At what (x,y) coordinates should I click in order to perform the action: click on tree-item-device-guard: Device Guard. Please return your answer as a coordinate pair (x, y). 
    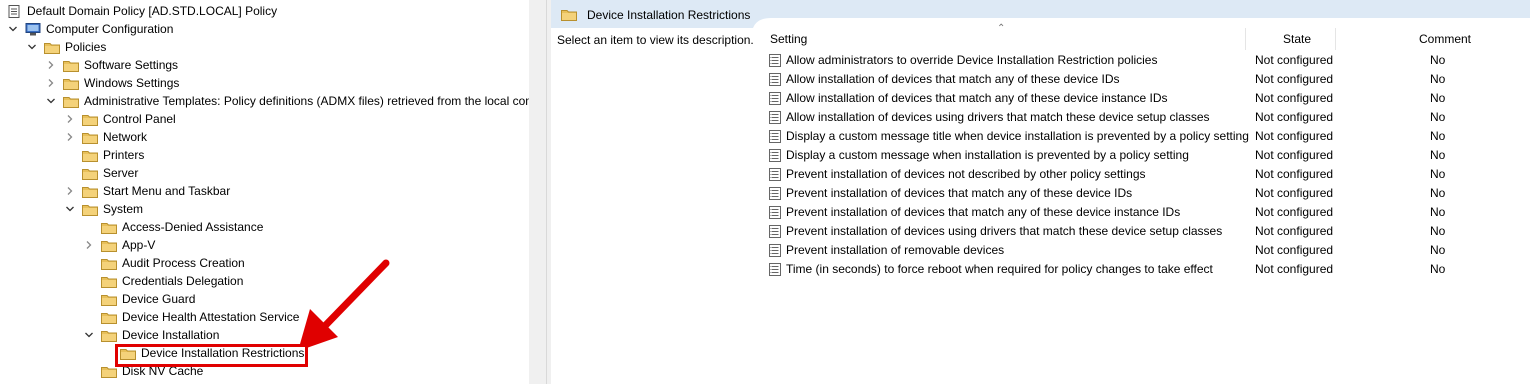
    Looking at the image, I should click on (264, 299).